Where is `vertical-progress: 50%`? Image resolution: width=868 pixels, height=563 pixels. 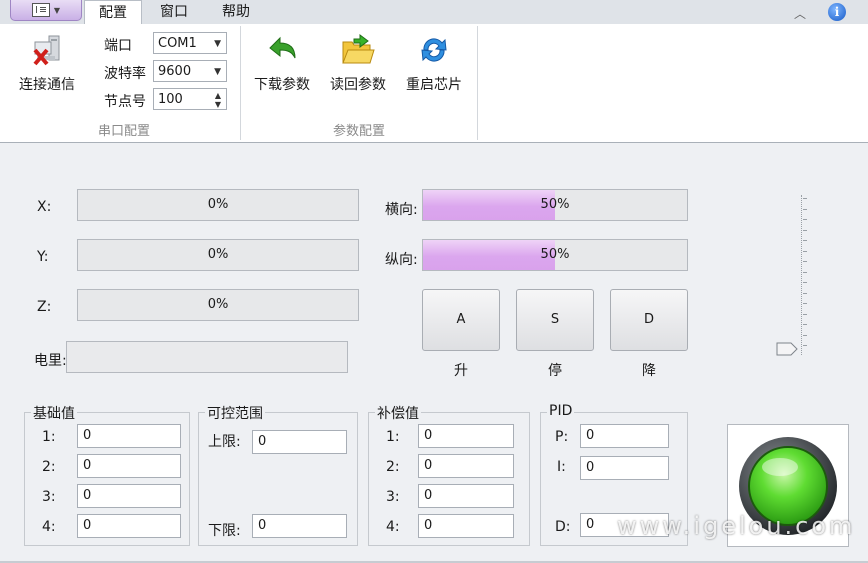
vertical-progress: 50% is located at coordinates (555, 255).